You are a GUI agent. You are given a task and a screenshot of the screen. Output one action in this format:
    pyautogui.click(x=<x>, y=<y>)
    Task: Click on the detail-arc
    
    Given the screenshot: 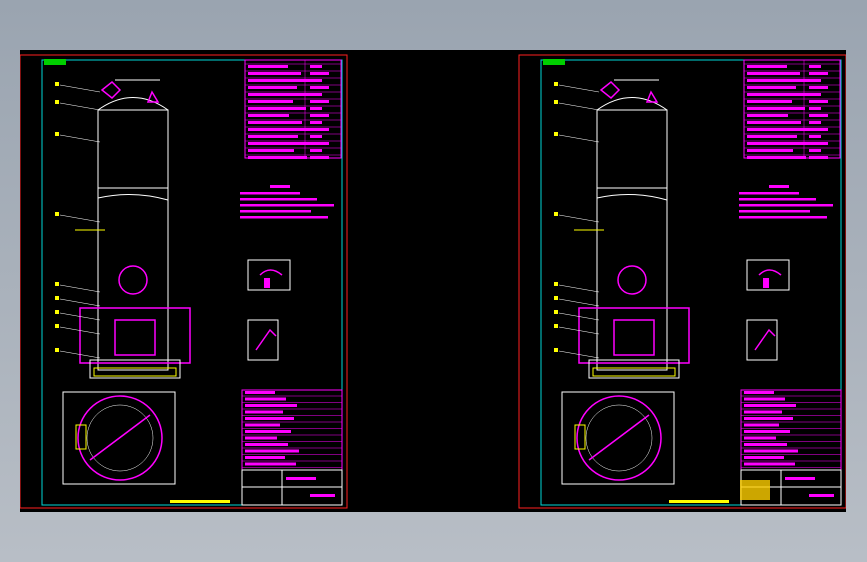 What is the action you would take?
    pyautogui.click(x=770, y=272)
    